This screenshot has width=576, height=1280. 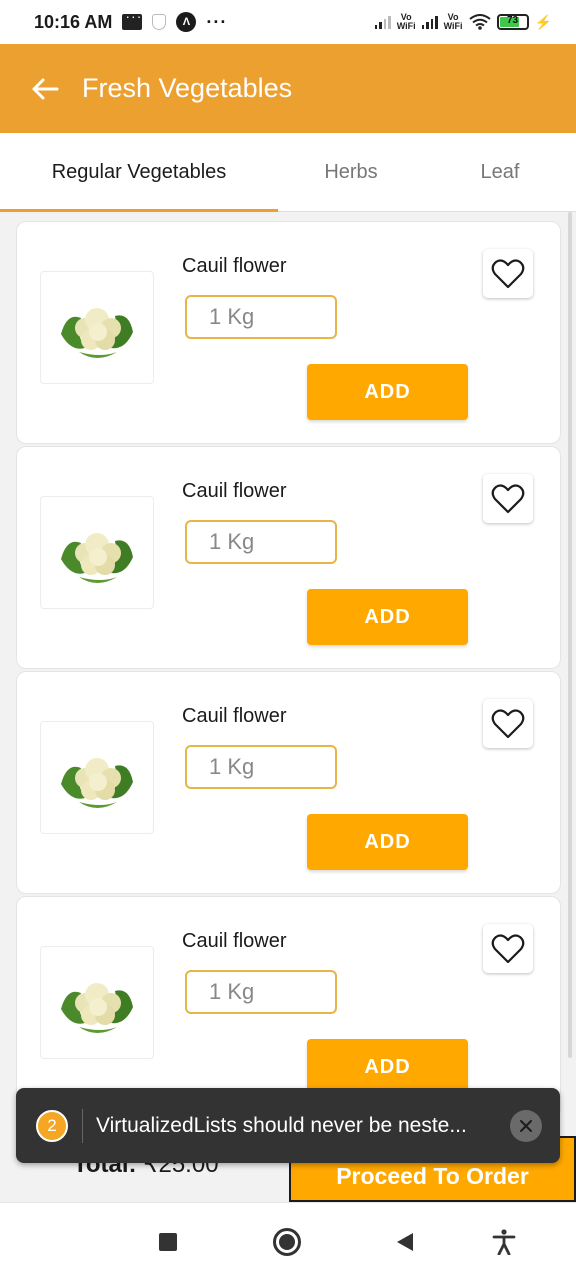 I want to click on accessibility-icon, so click(x=504, y=1242).